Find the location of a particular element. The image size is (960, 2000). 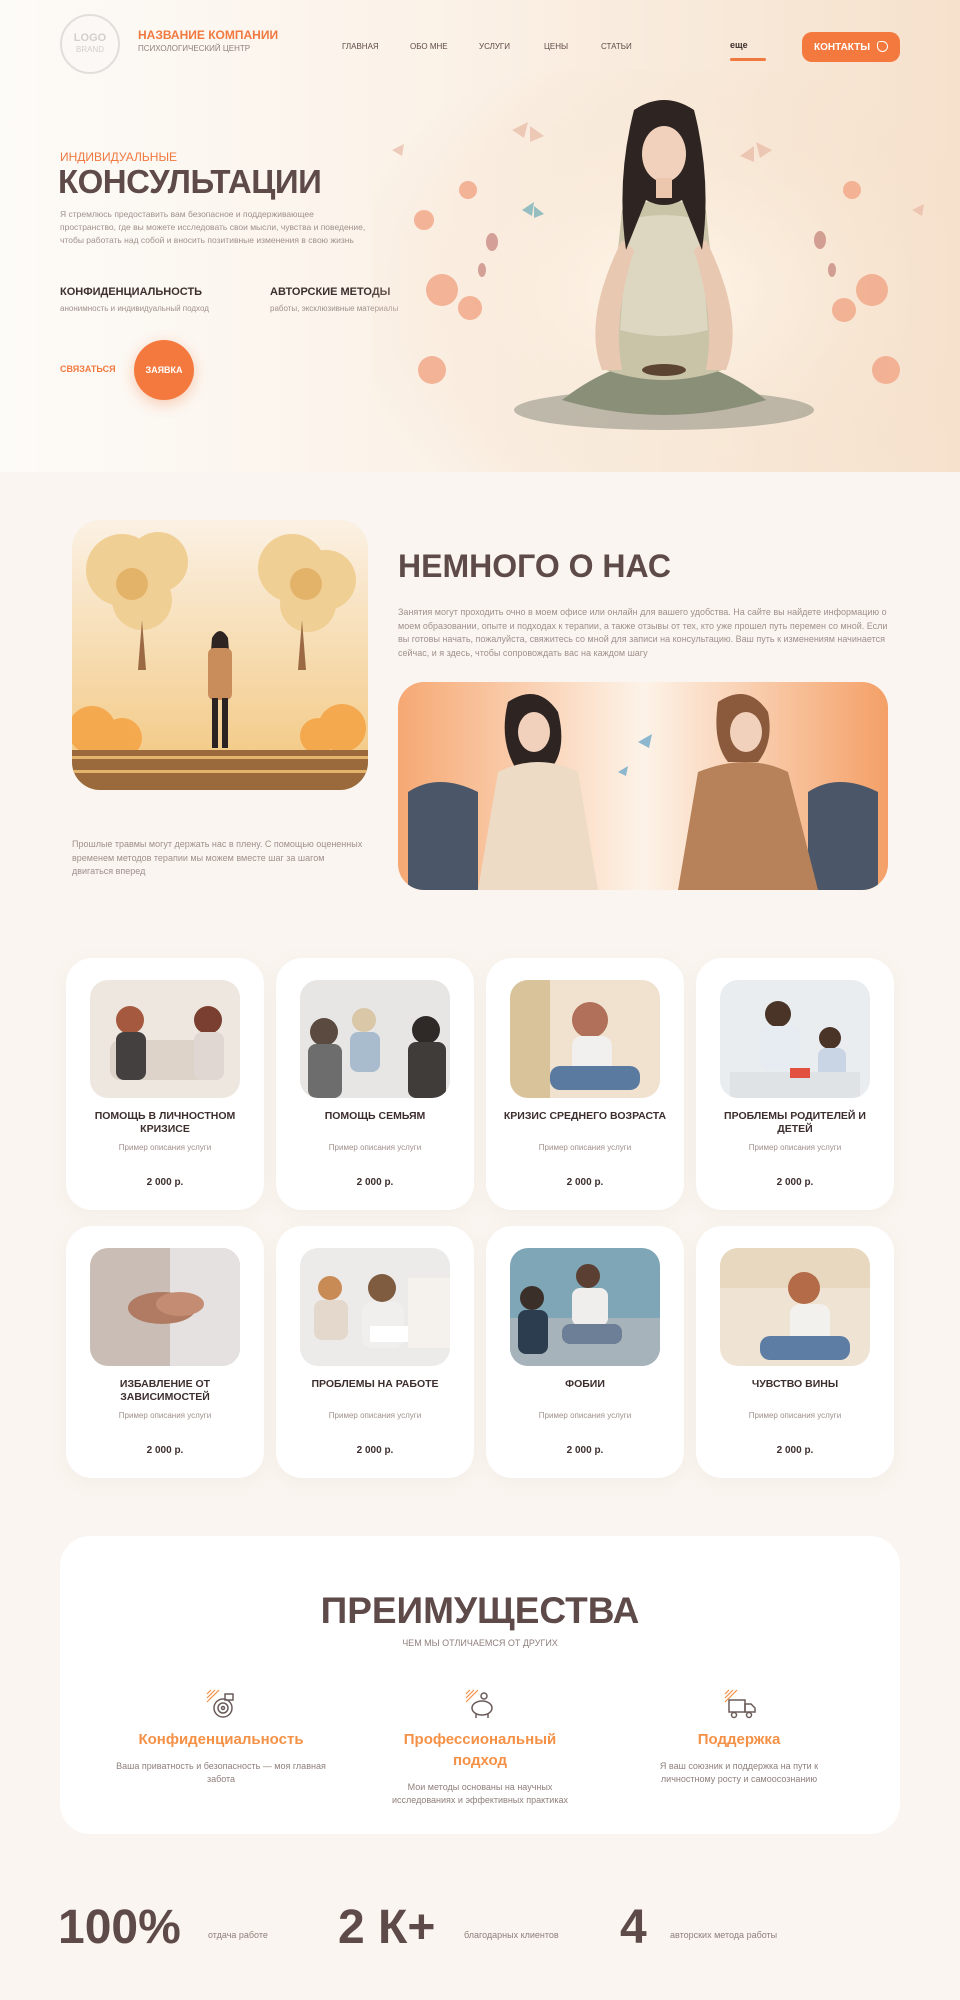

about-image-consultation is located at coordinates (643, 786).